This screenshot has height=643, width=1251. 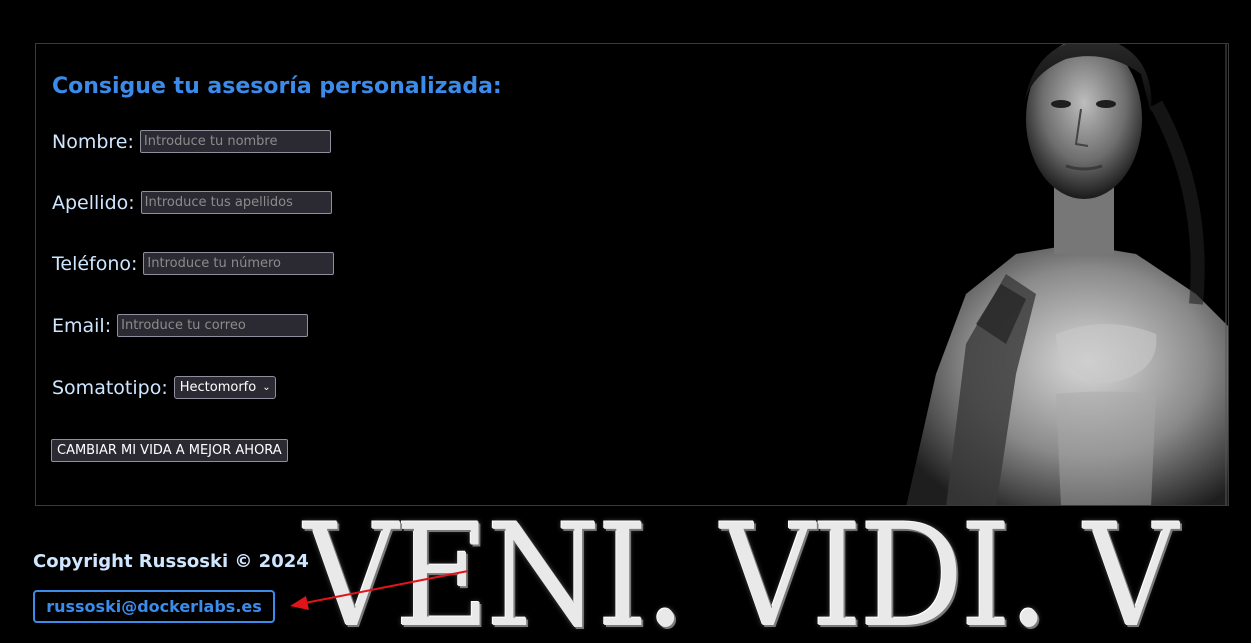 What do you see at coordinates (171, 561) in the screenshot?
I see `copyright-text: Copyright Russoski © 2024` at bounding box center [171, 561].